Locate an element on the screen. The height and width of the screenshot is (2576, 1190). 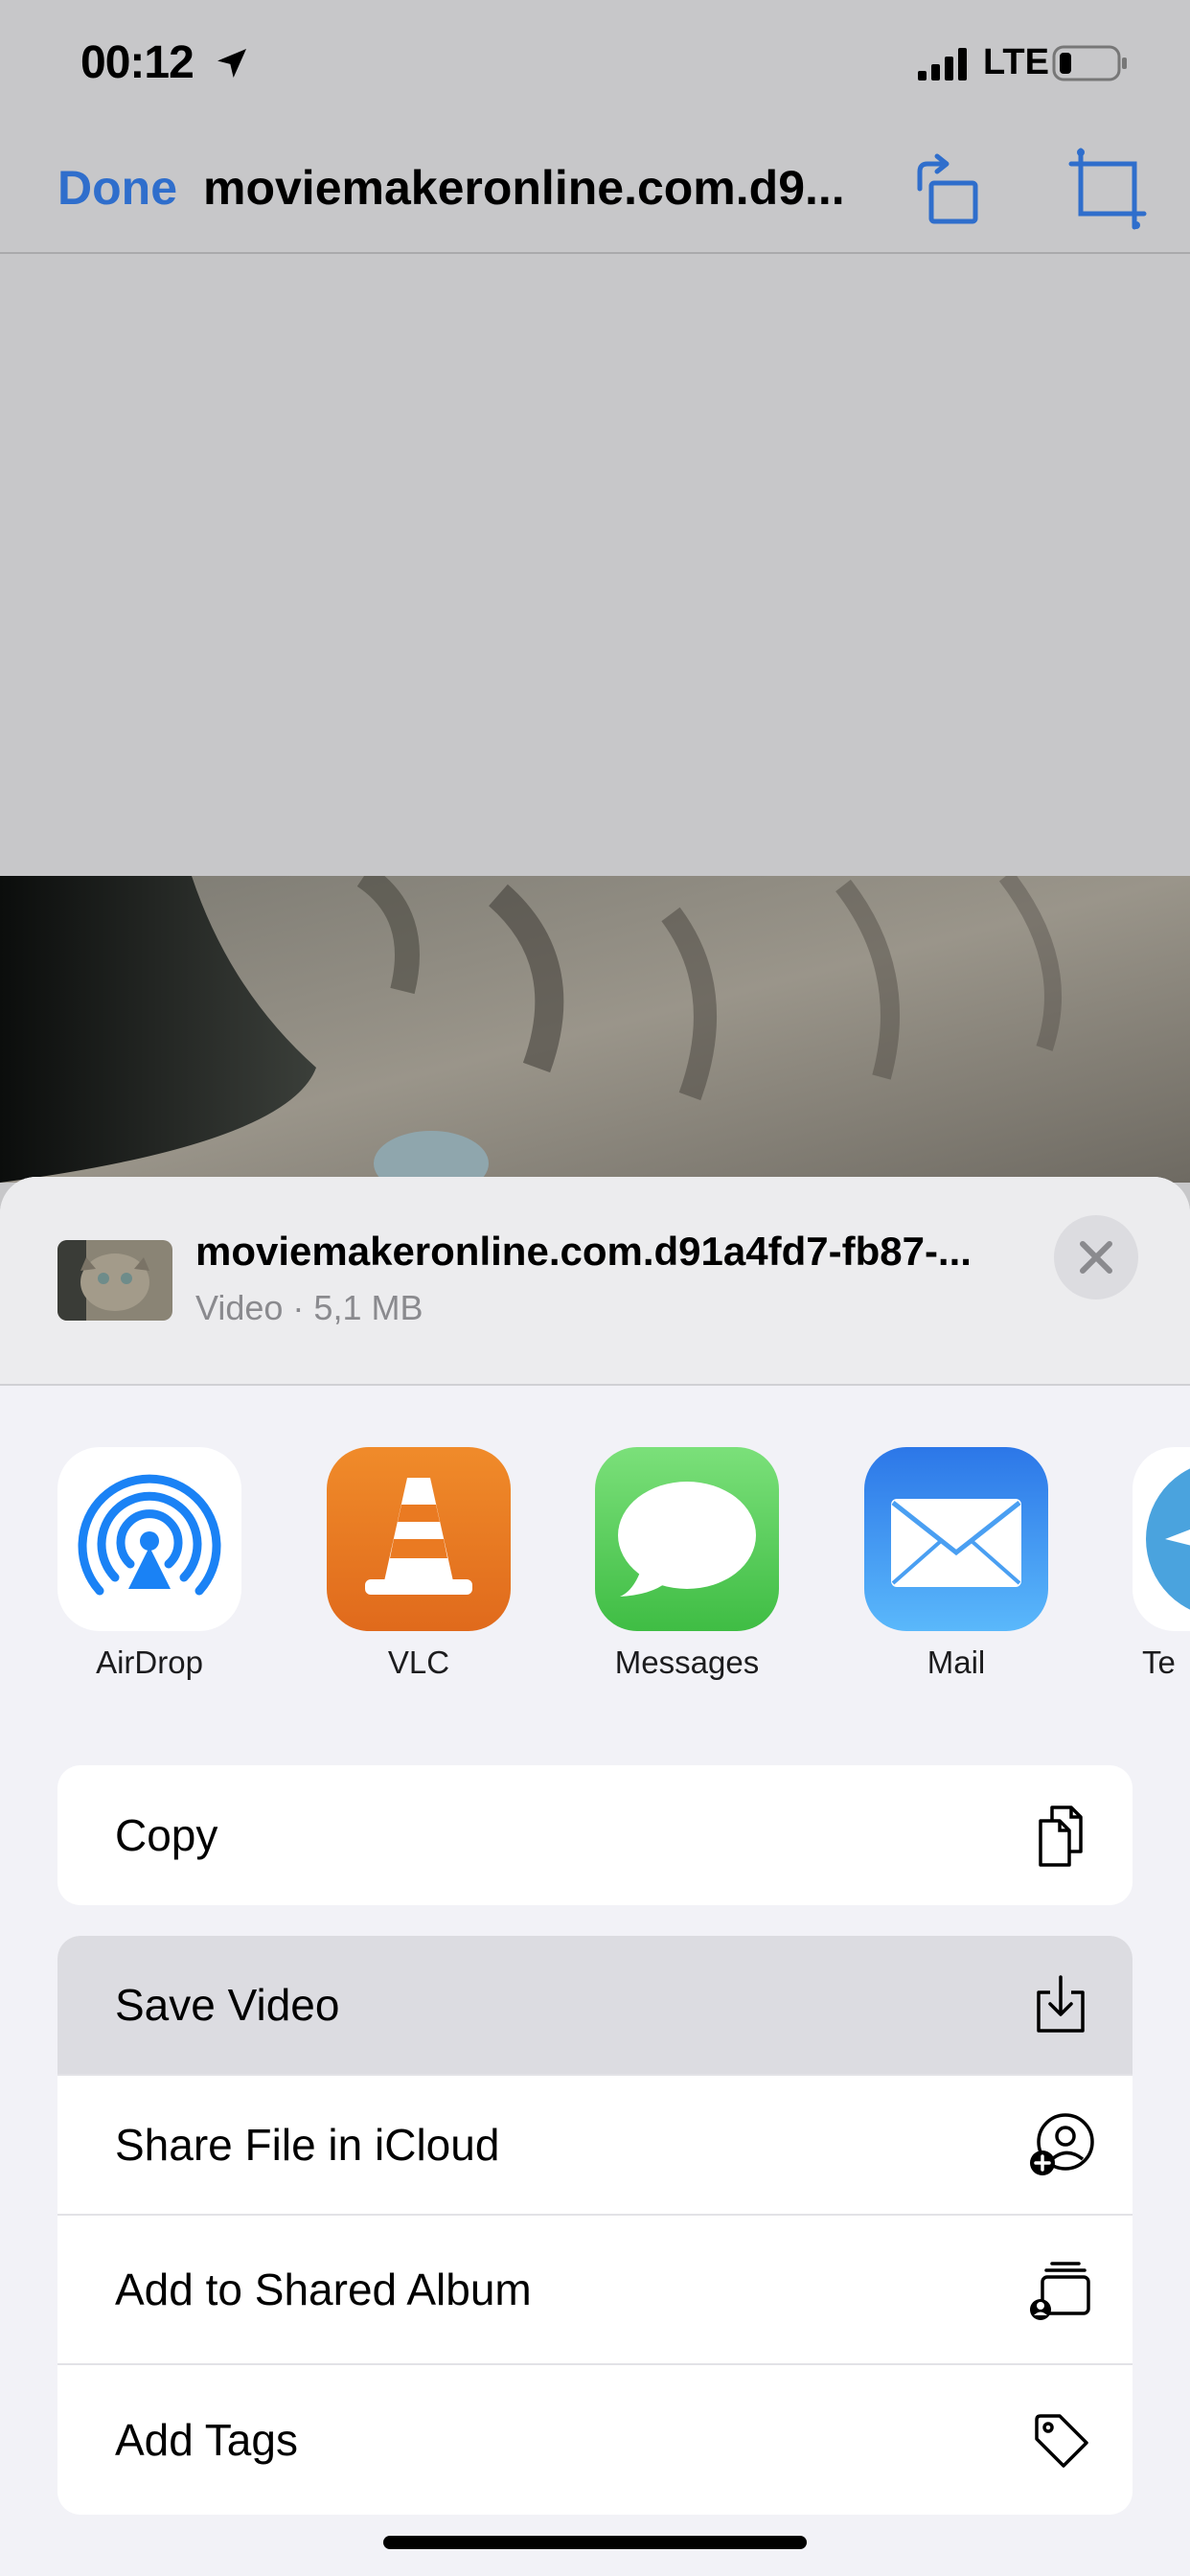
rotate-icon is located at coordinates (950, 189).